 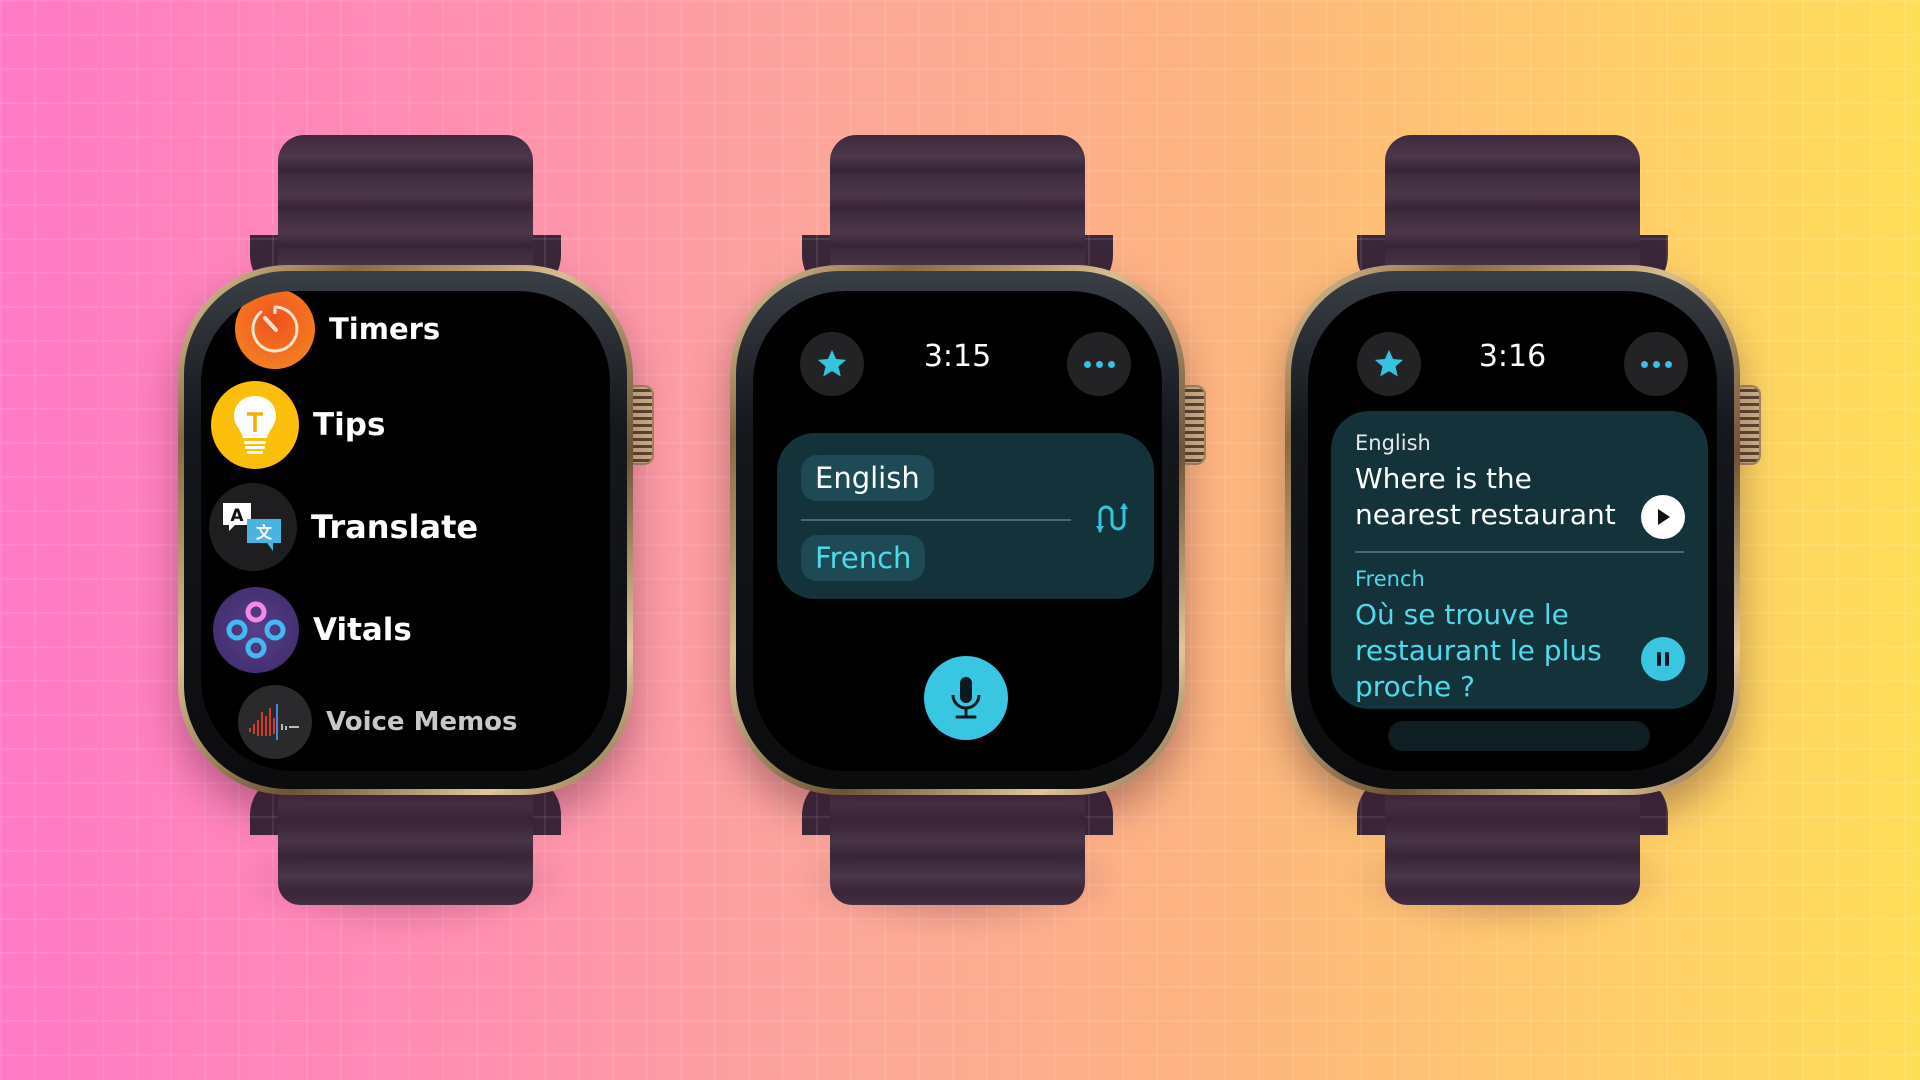 What do you see at coordinates (867, 478) in the screenshot?
I see `source-language-chip: English` at bounding box center [867, 478].